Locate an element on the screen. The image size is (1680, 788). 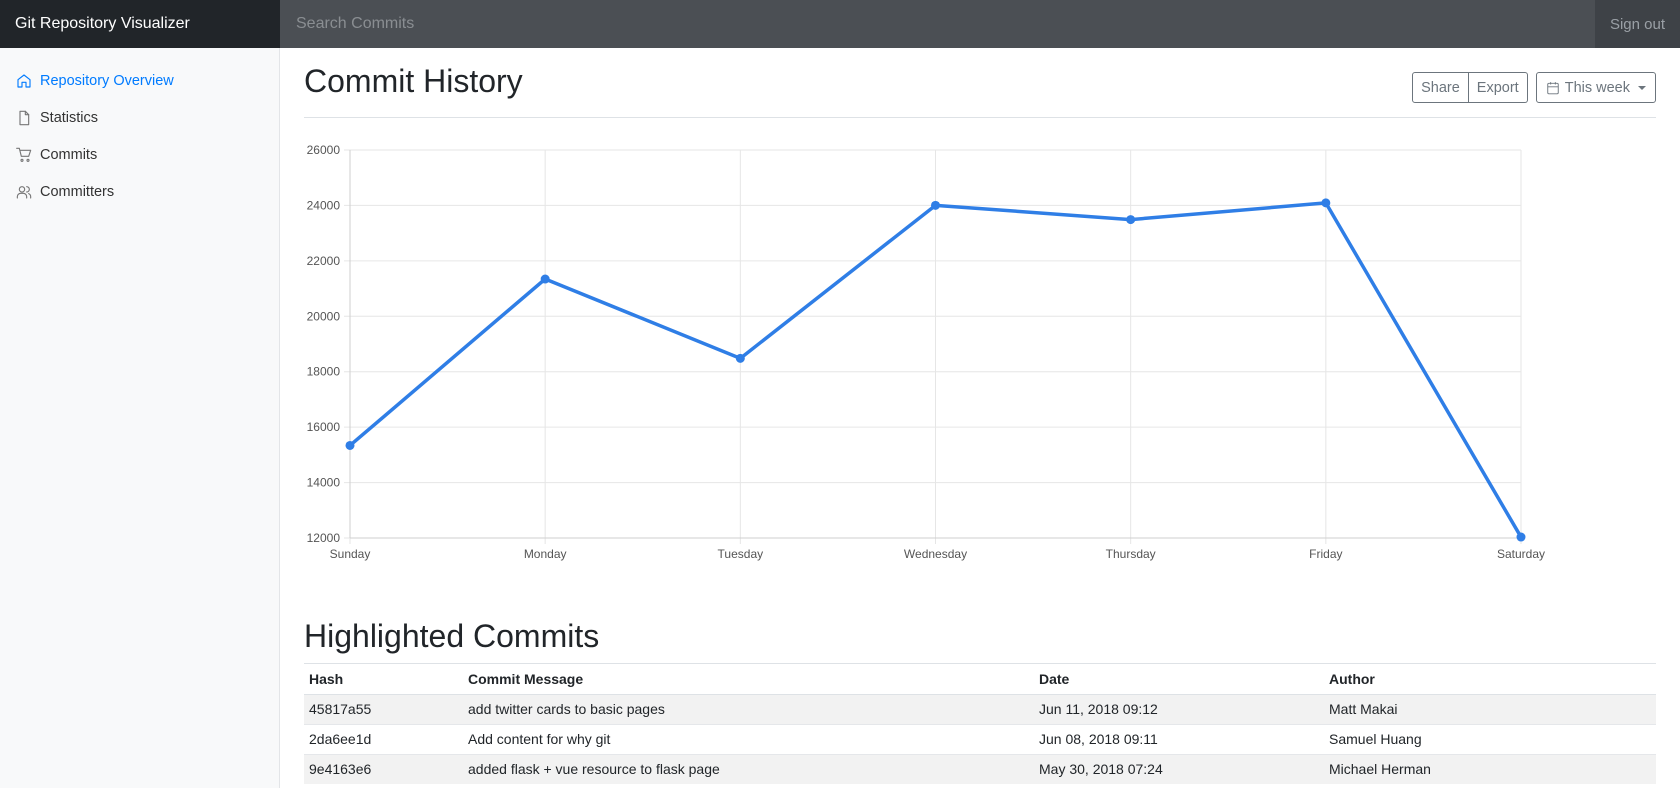
date-range-label: This week is located at coordinates (1597, 87).